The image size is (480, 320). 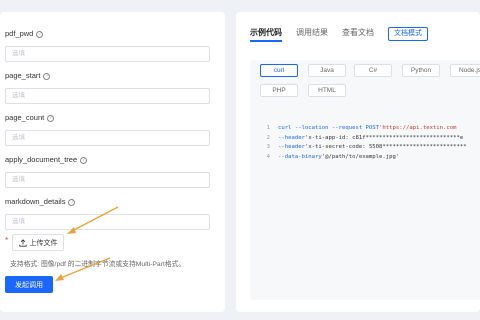 I want to click on lang-html-button: HTML, so click(x=327, y=90).